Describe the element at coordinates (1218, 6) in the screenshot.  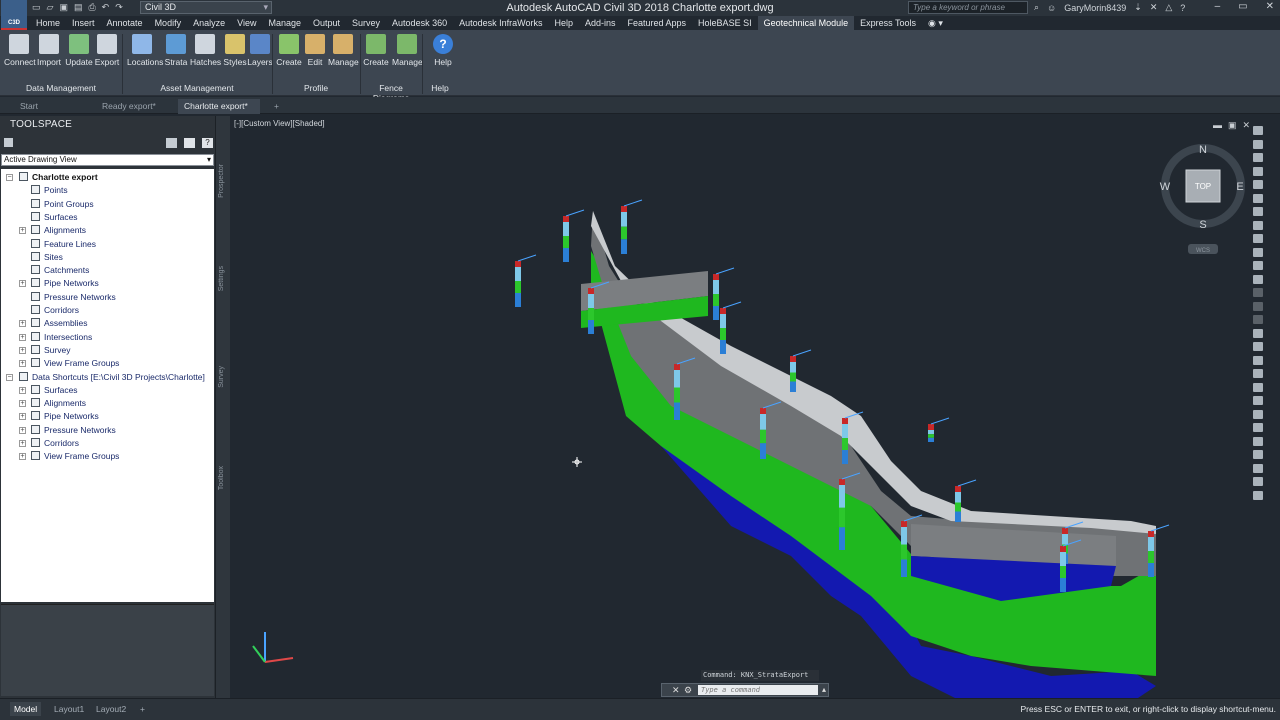
I see `minimize-icon: –` at that location.